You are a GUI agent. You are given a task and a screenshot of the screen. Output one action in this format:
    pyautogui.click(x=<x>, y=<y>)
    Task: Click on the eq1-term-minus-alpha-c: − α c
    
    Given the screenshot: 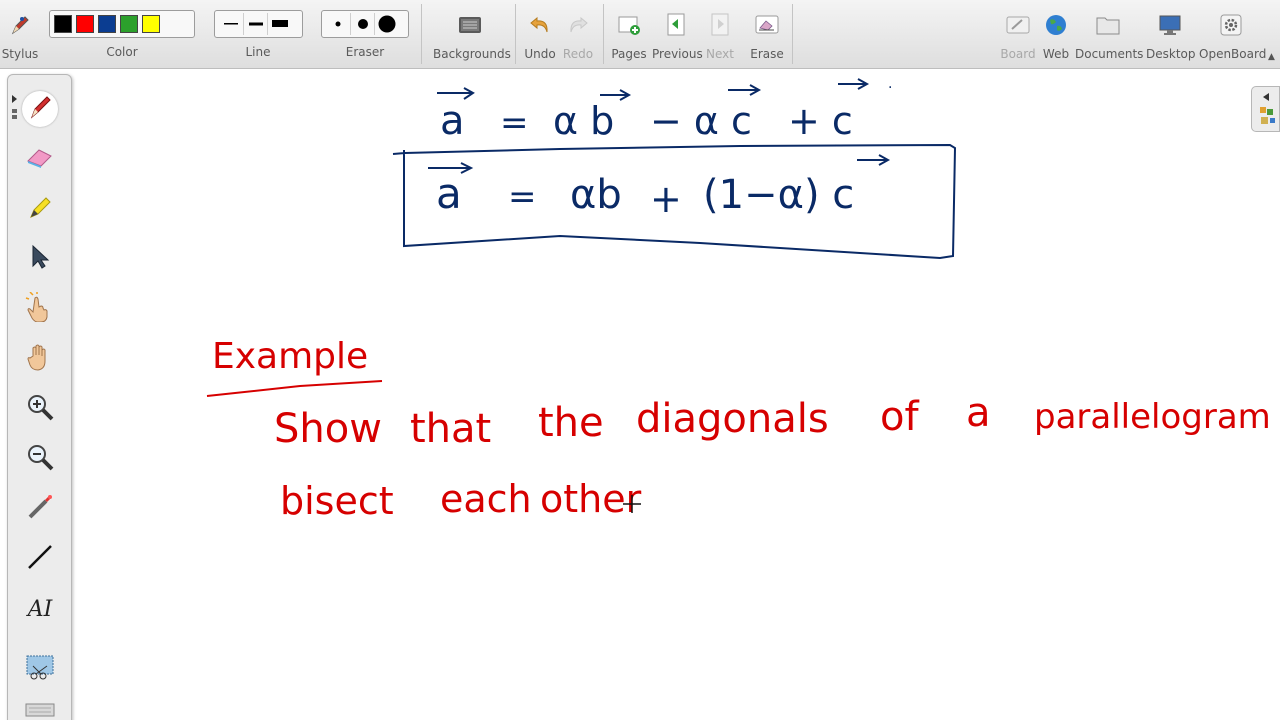 What is the action you would take?
    pyautogui.click(x=701, y=121)
    